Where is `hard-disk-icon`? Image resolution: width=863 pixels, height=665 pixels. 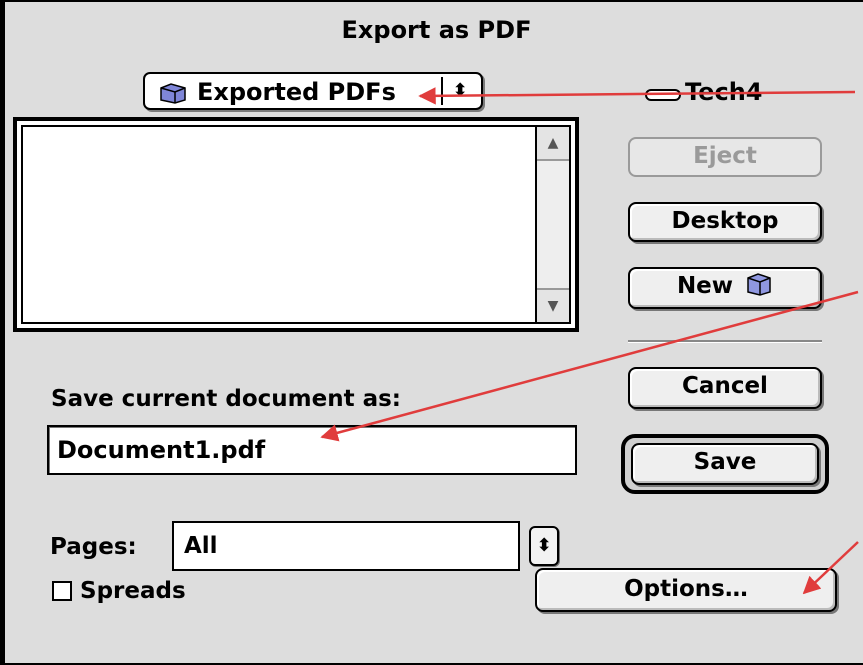
hard-disk-icon is located at coordinates (663, 93).